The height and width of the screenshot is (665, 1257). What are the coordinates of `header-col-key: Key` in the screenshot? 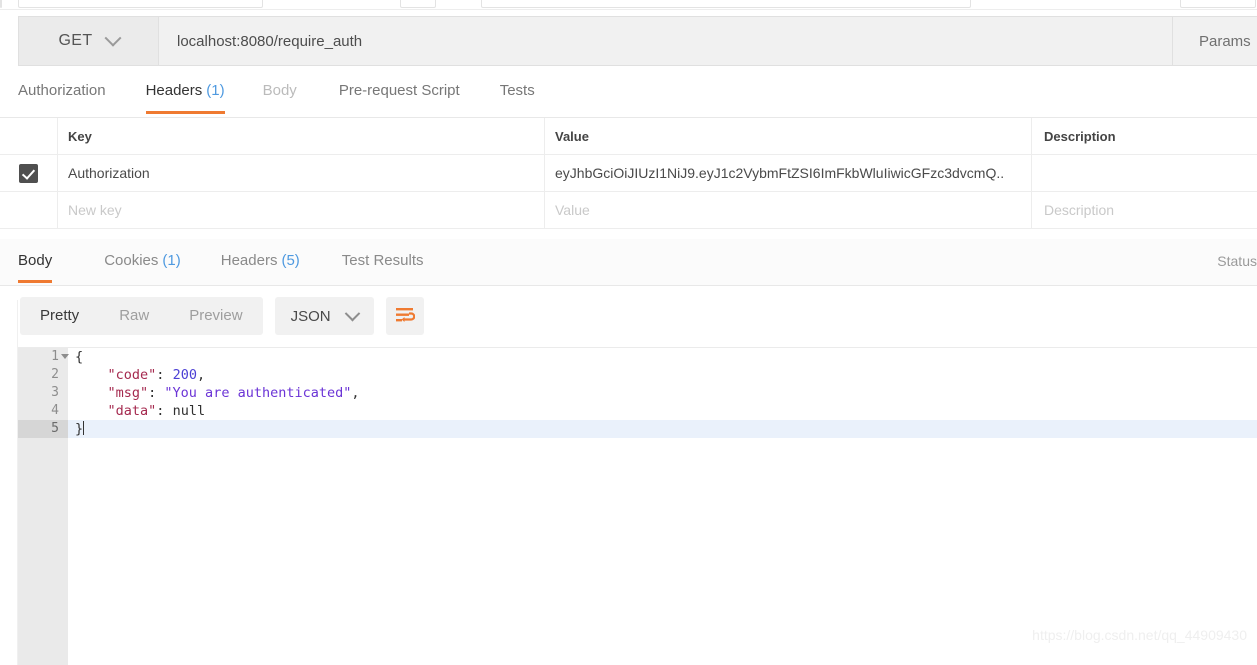 It's located at (301, 136).